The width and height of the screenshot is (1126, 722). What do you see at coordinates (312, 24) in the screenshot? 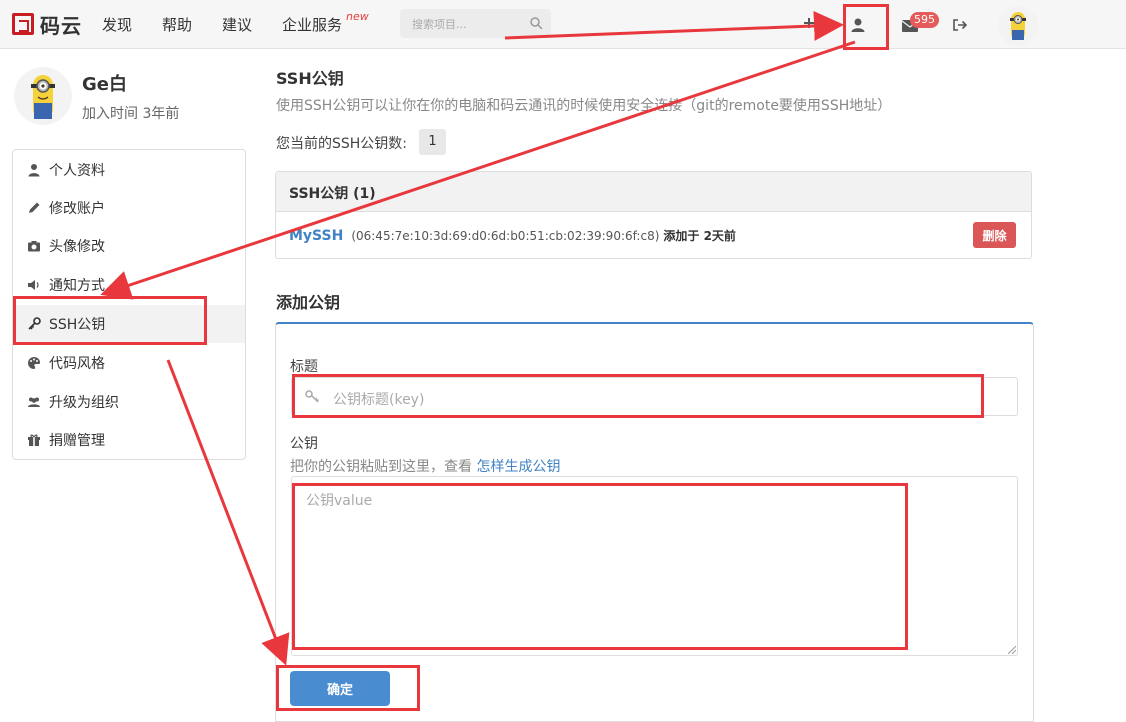
I see `nav-enterprise: 企业服务` at bounding box center [312, 24].